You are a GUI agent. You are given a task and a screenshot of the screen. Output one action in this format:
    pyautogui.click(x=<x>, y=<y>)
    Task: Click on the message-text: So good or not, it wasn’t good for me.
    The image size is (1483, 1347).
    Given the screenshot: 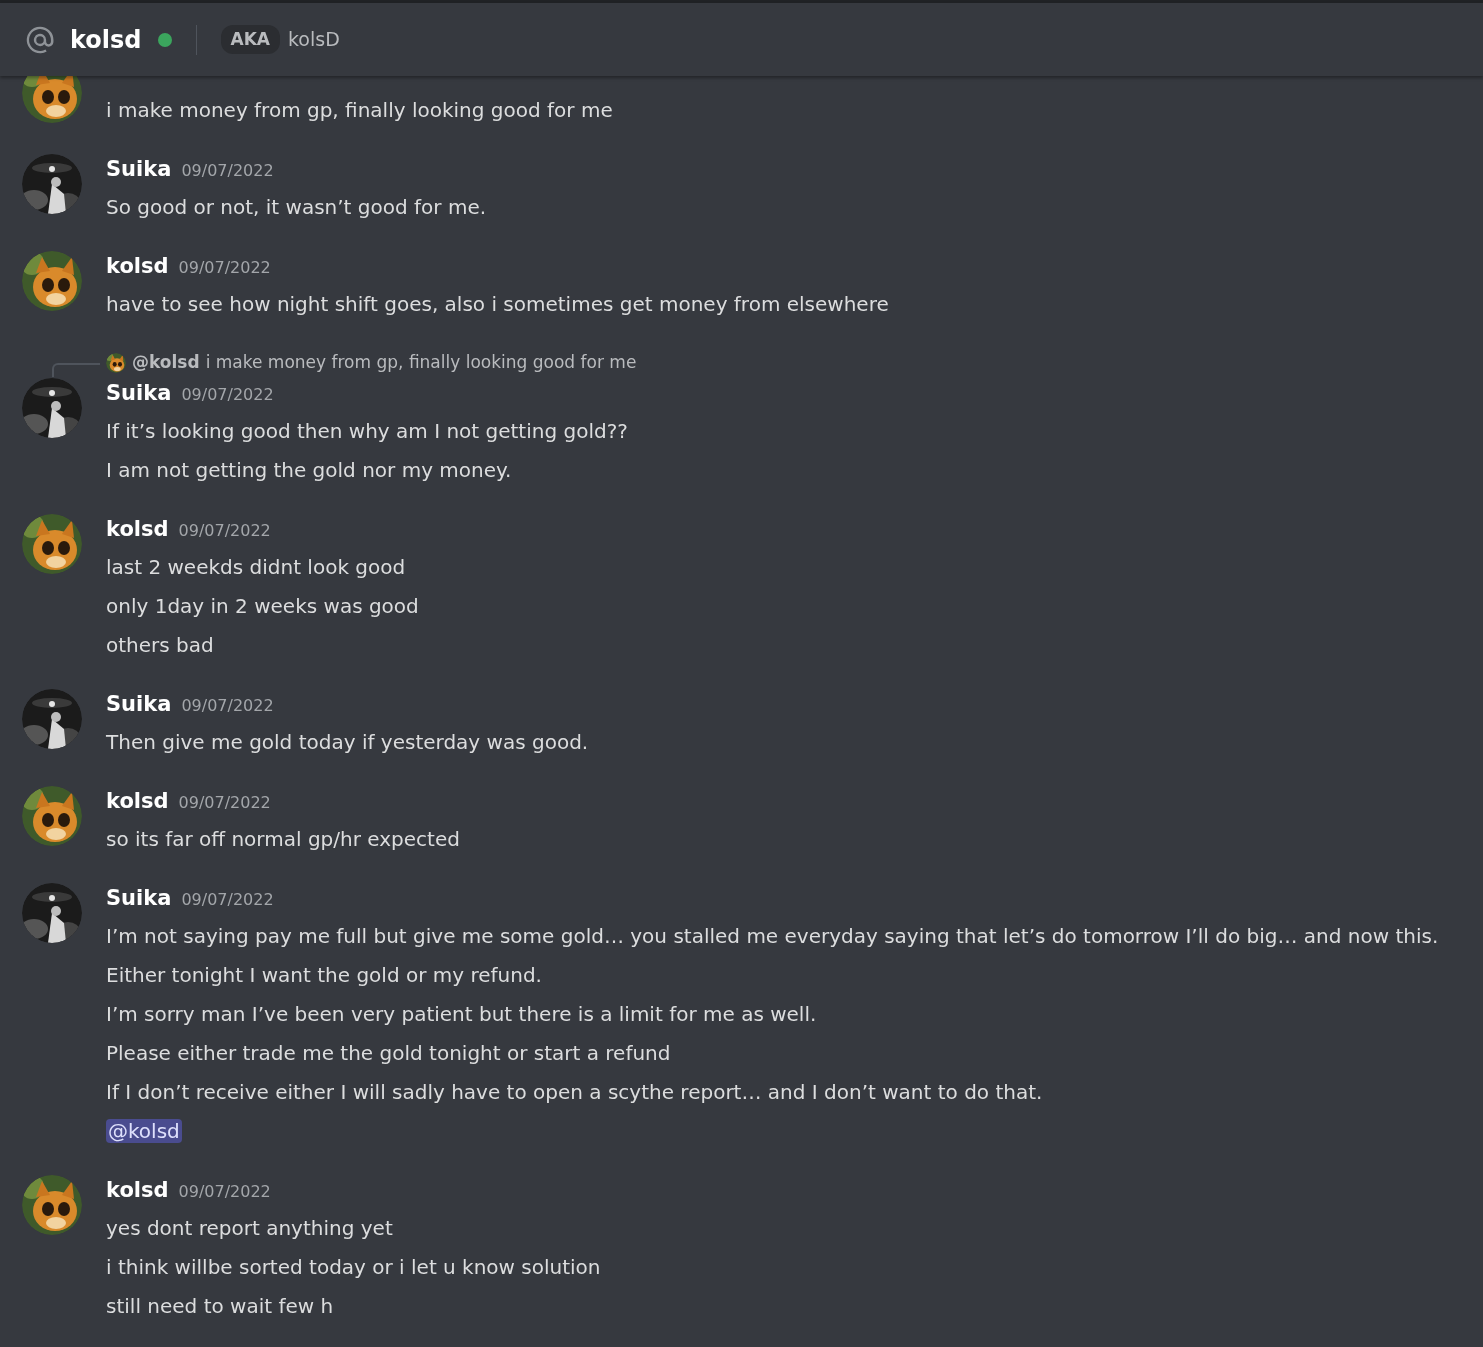 What is the action you would take?
    pyautogui.click(x=296, y=207)
    